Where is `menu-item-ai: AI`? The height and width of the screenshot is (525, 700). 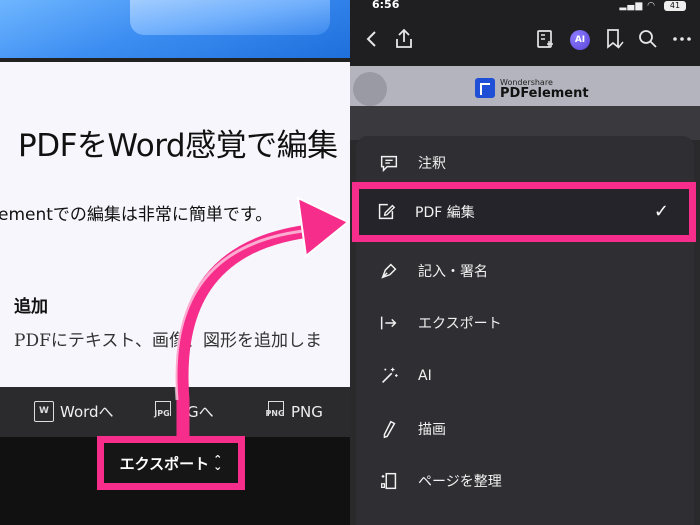 menu-item-ai: AI is located at coordinates (405, 376).